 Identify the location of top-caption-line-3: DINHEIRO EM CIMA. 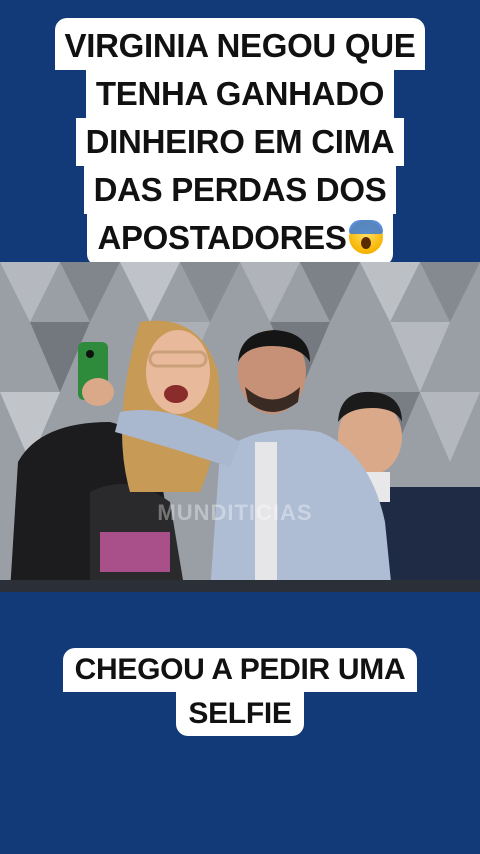
(240, 142).